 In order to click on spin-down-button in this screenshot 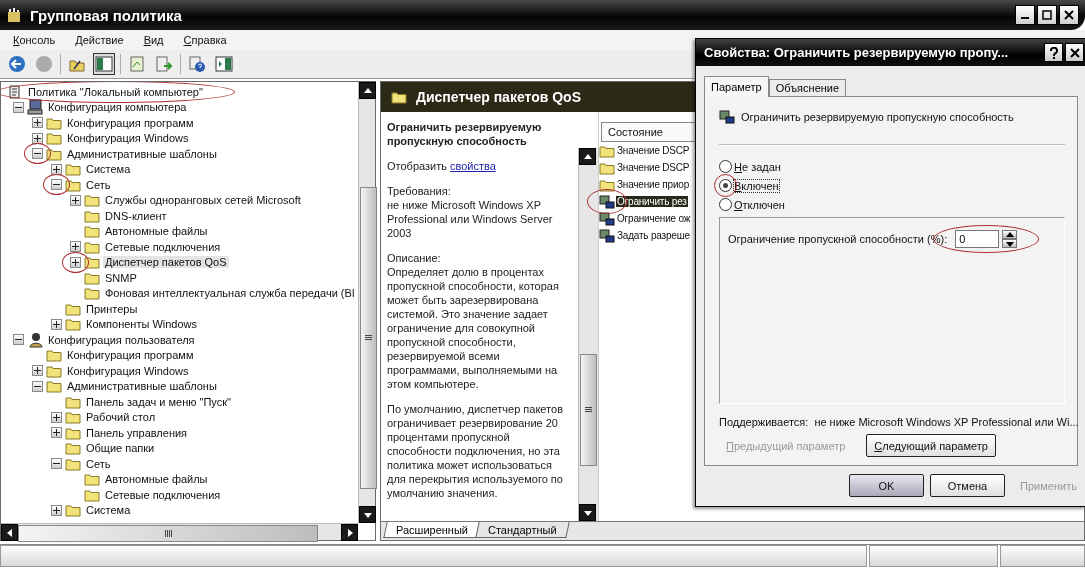, I will do `click(1010, 243)`.